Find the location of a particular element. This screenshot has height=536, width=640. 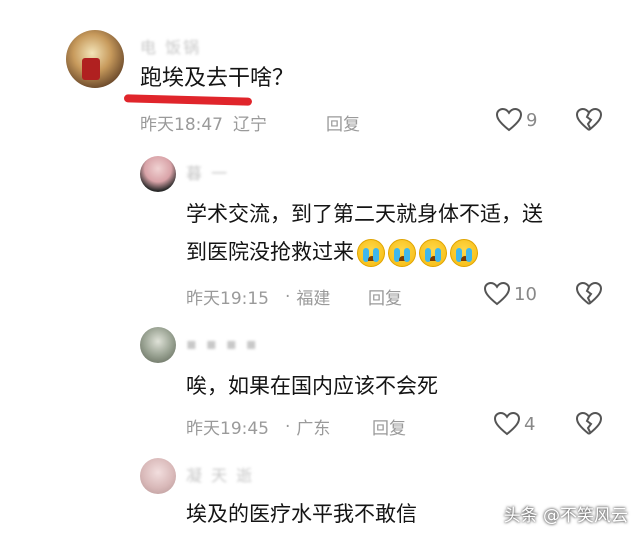

author-name: ▪ ▪ ▪ ▪ is located at coordinates (222, 343).